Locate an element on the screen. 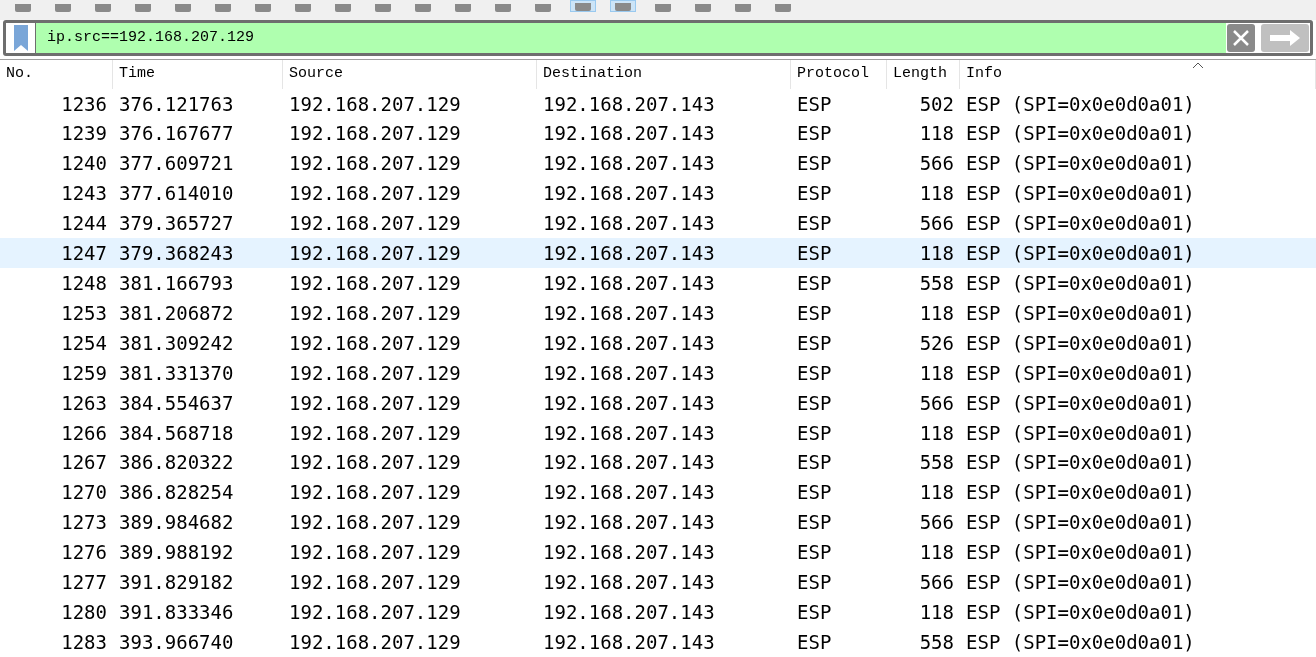 The image size is (1316, 657). table-cell-text: 1243 is located at coordinates (84, 194).